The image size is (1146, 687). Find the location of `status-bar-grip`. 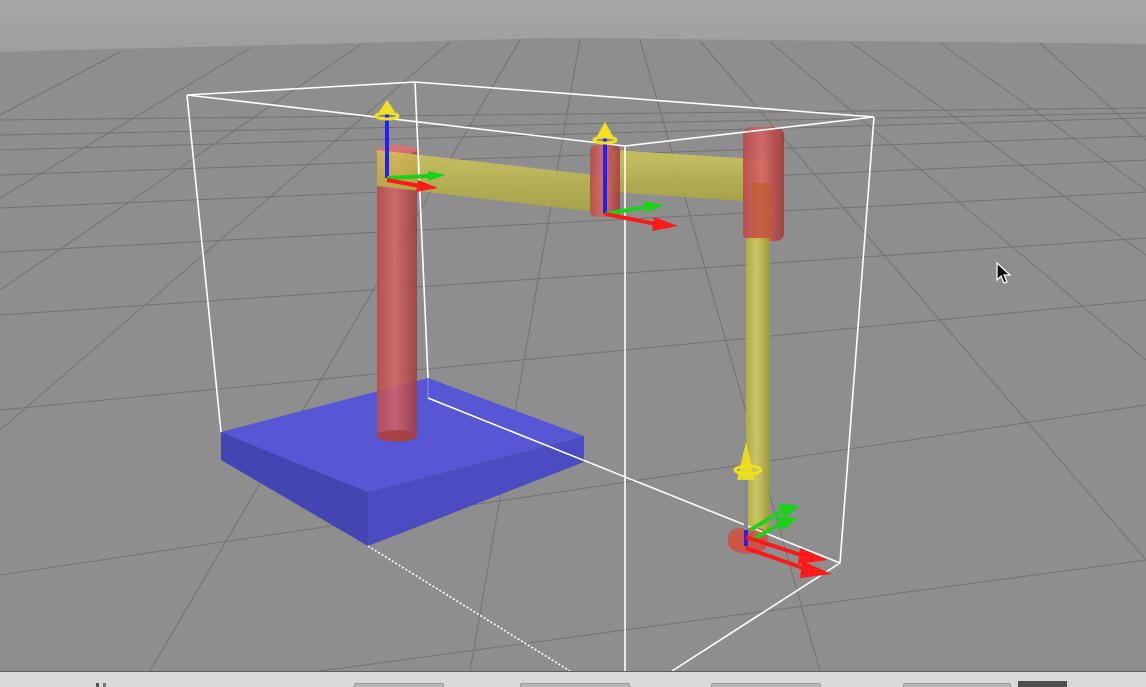

status-bar-grip is located at coordinates (97, 685).